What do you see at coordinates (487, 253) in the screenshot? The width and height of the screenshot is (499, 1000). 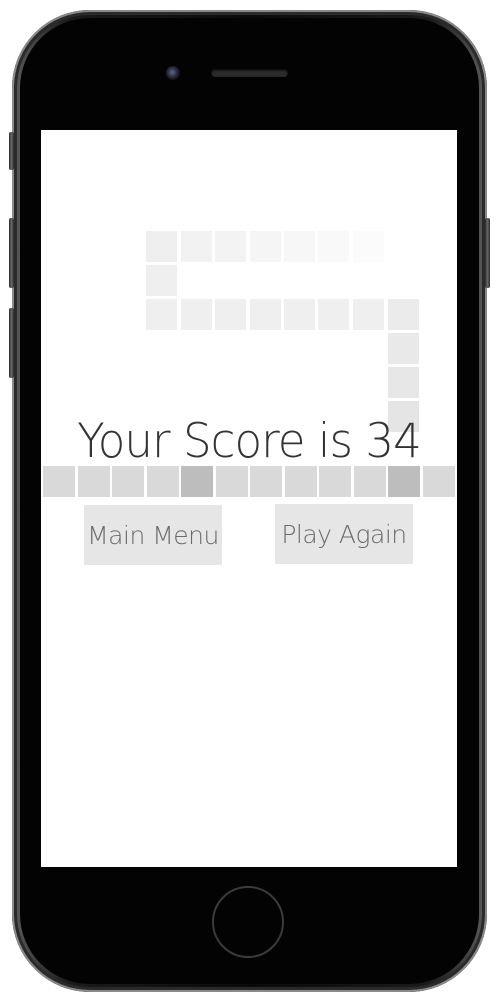 I see `power-button` at bounding box center [487, 253].